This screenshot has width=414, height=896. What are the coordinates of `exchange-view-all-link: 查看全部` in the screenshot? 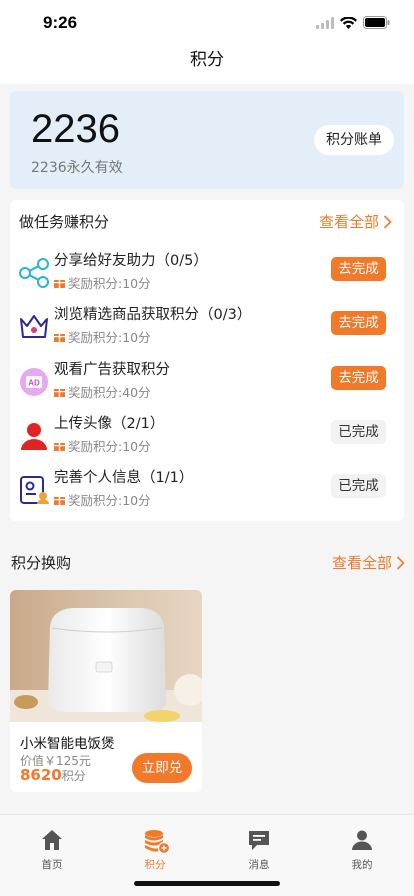 It's located at (368, 562).